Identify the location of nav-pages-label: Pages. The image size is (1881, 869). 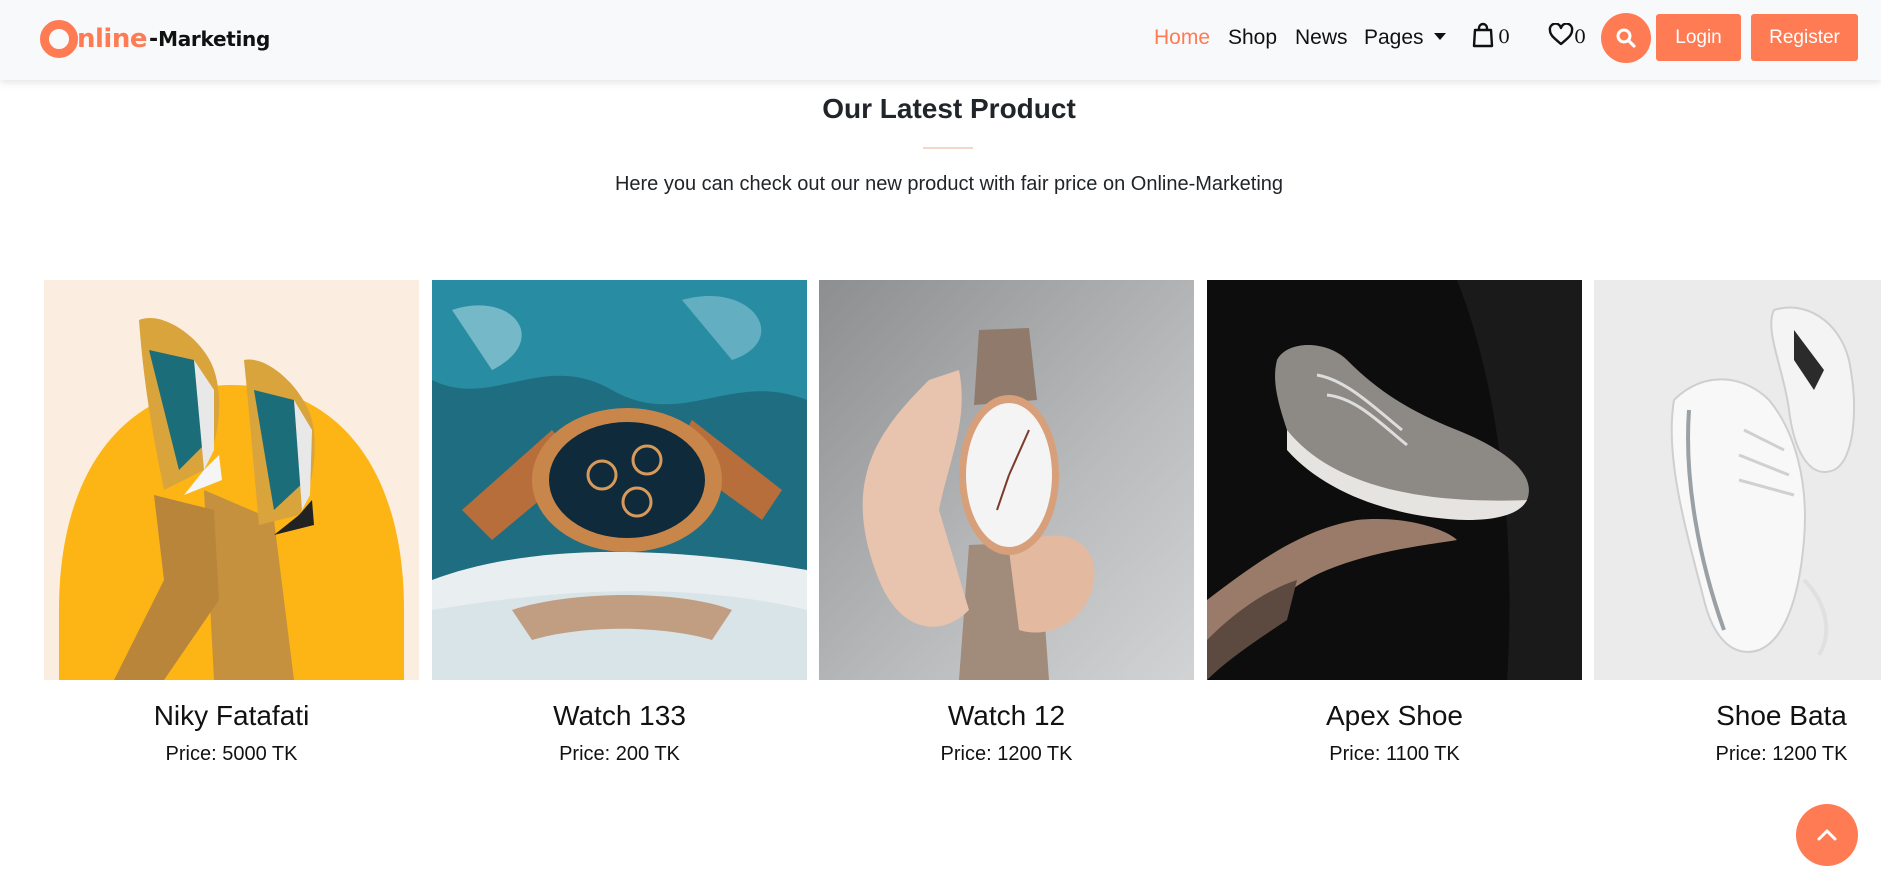
(1394, 37).